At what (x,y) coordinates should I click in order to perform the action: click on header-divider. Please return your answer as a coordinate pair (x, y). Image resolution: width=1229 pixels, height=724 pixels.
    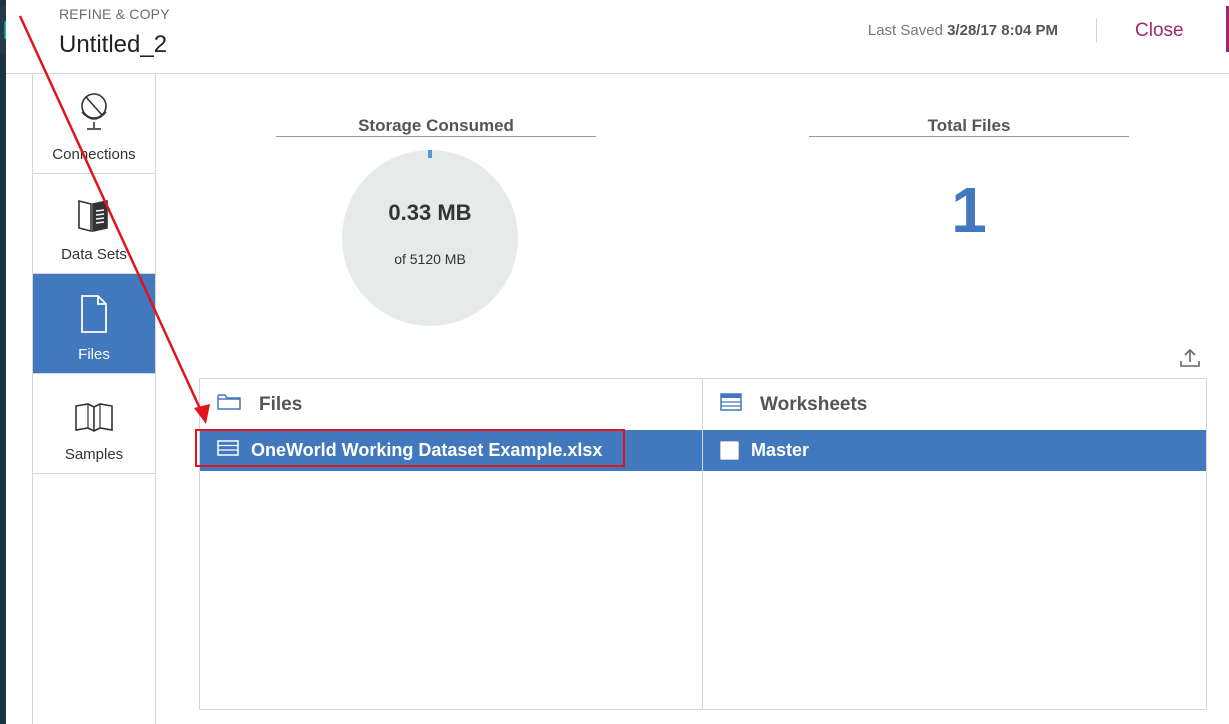
    Looking at the image, I should click on (1096, 30).